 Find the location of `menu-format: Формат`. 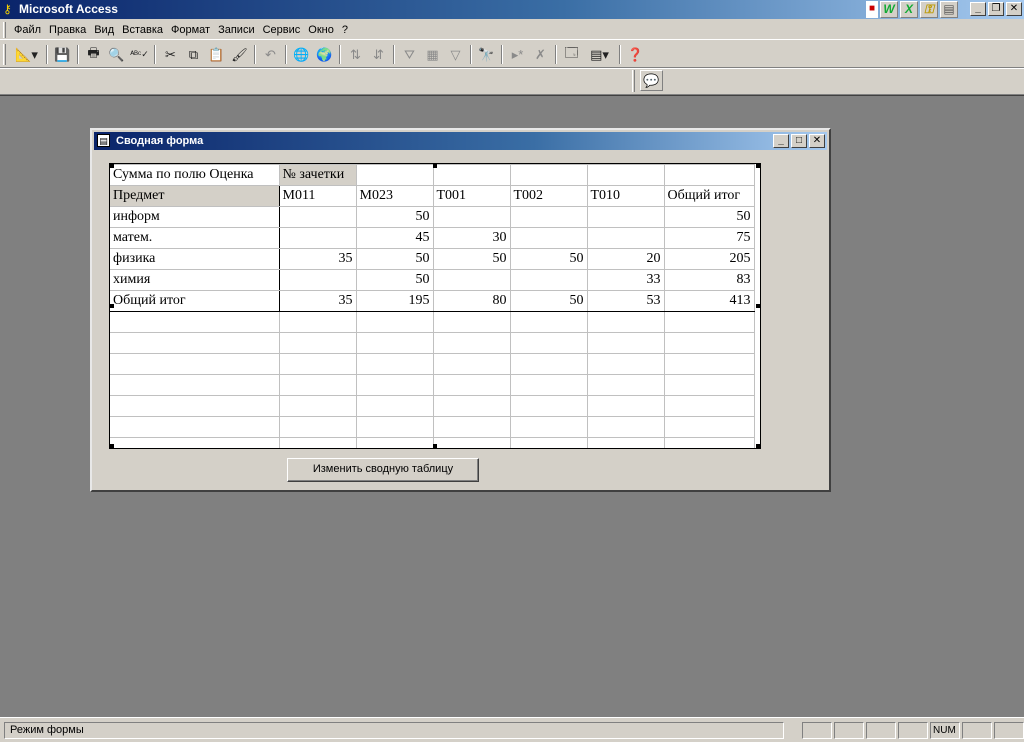

menu-format: Формат is located at coordinates (190, 30).